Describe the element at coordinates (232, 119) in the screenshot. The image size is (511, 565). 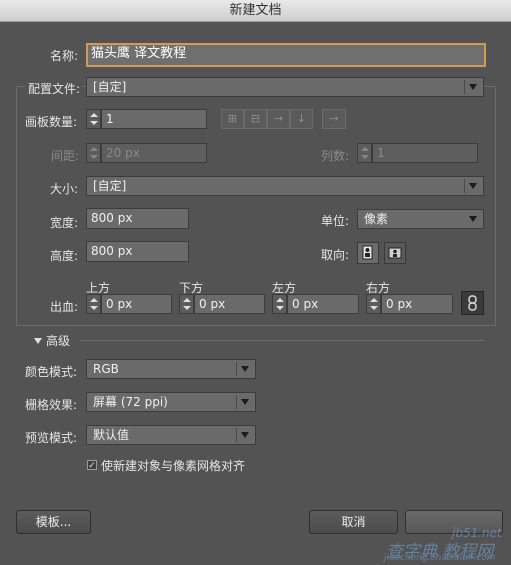
I see `grid-by-row-icon: ⊞` at that location.